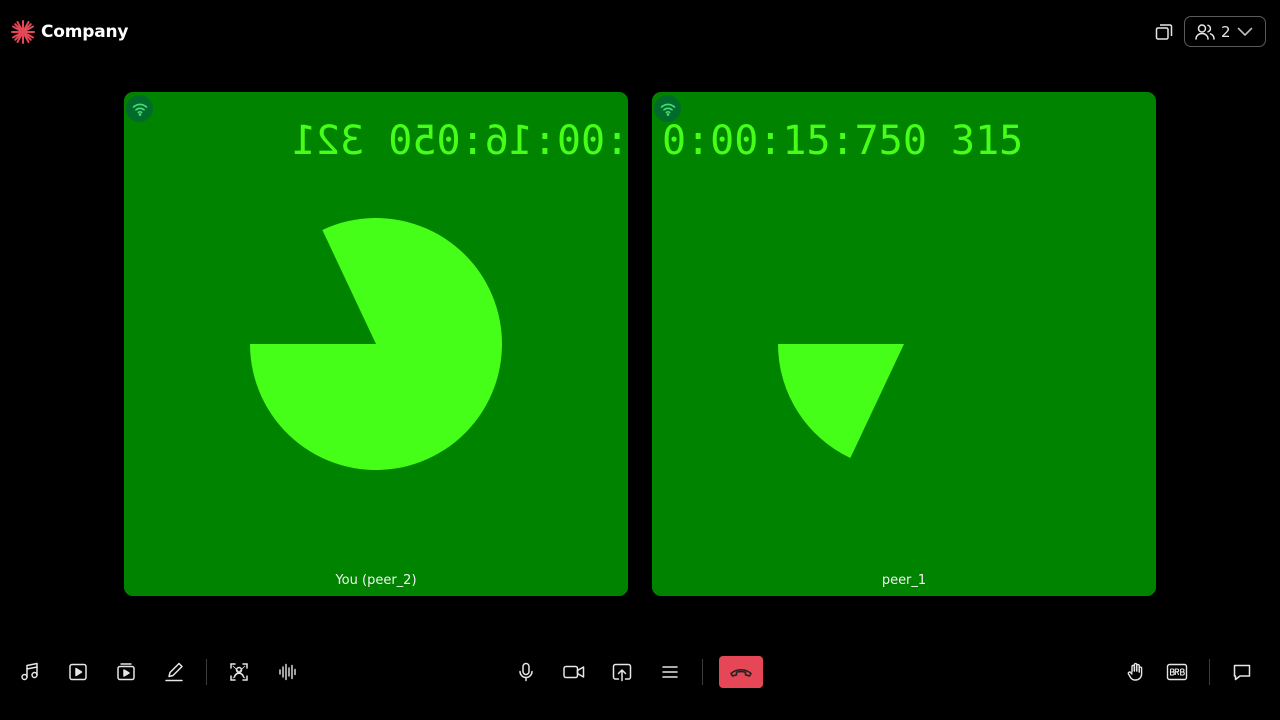  Describe the element at coordinates (23, 32) in the screenshot. I see `asterisk-logo-icon` at that location.